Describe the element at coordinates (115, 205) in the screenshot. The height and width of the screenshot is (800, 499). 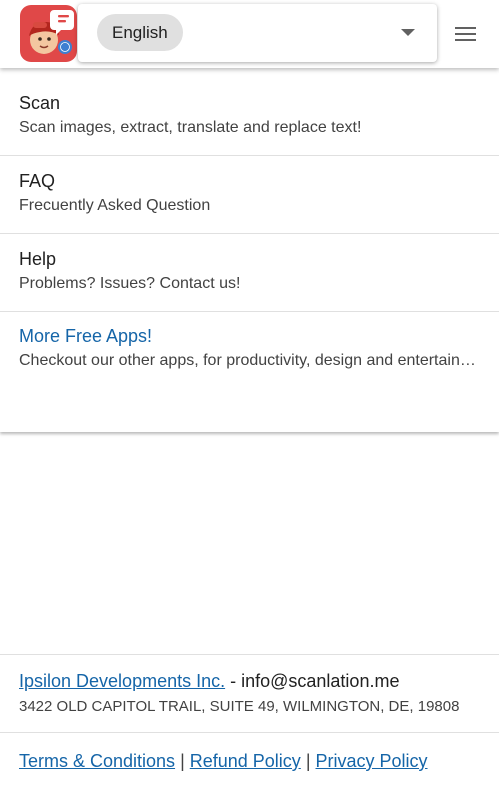
I see `menu-item-subtitle: Frecuently Asked Question` at that location.